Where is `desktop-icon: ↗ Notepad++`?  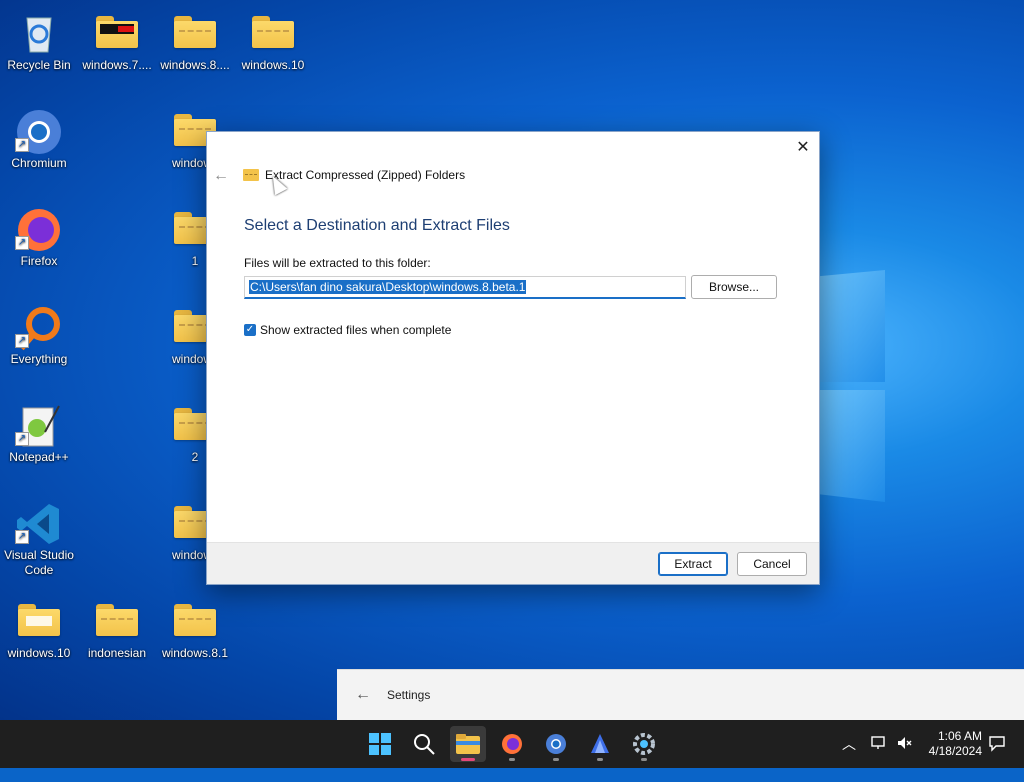 desktop-icon: ↗ Notepad++ is located at coordinates (39, 430).